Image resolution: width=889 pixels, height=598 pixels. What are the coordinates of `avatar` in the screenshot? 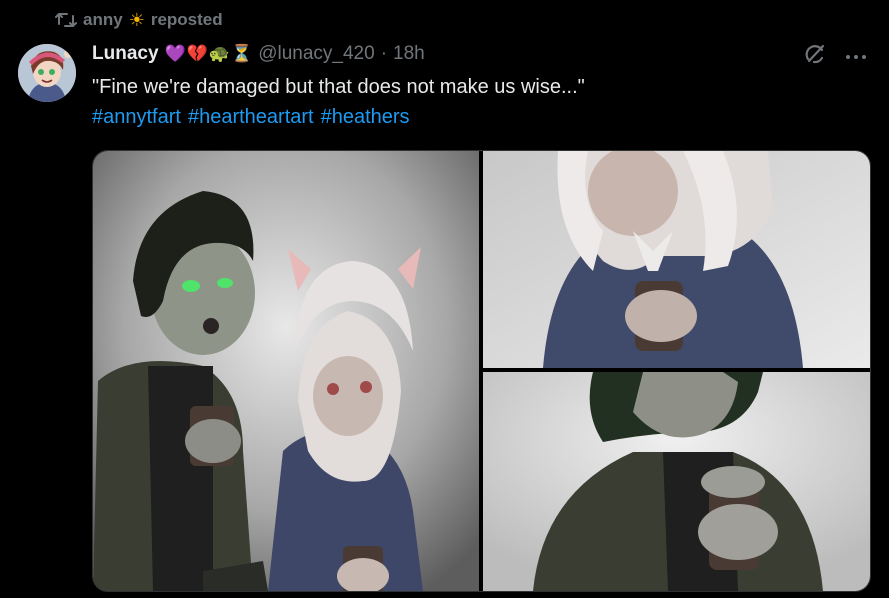 It's located at (47, 73).